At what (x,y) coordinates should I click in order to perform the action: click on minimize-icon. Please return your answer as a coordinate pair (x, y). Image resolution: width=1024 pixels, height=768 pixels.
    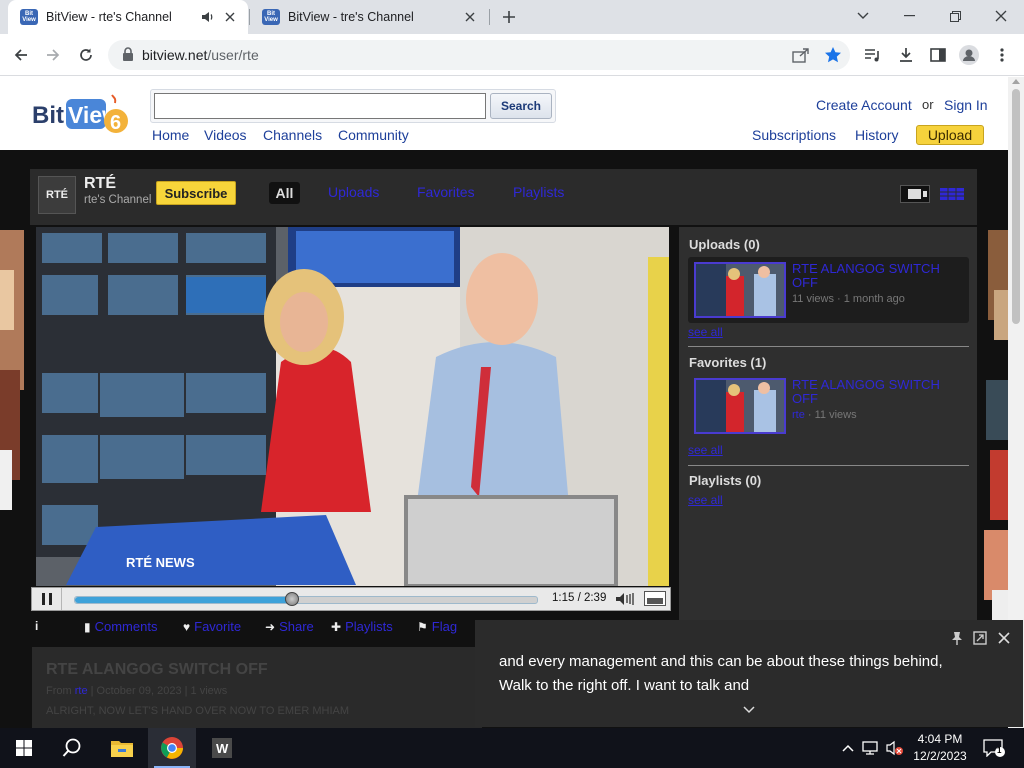
    Looking at the image, I should click on (909, 16).